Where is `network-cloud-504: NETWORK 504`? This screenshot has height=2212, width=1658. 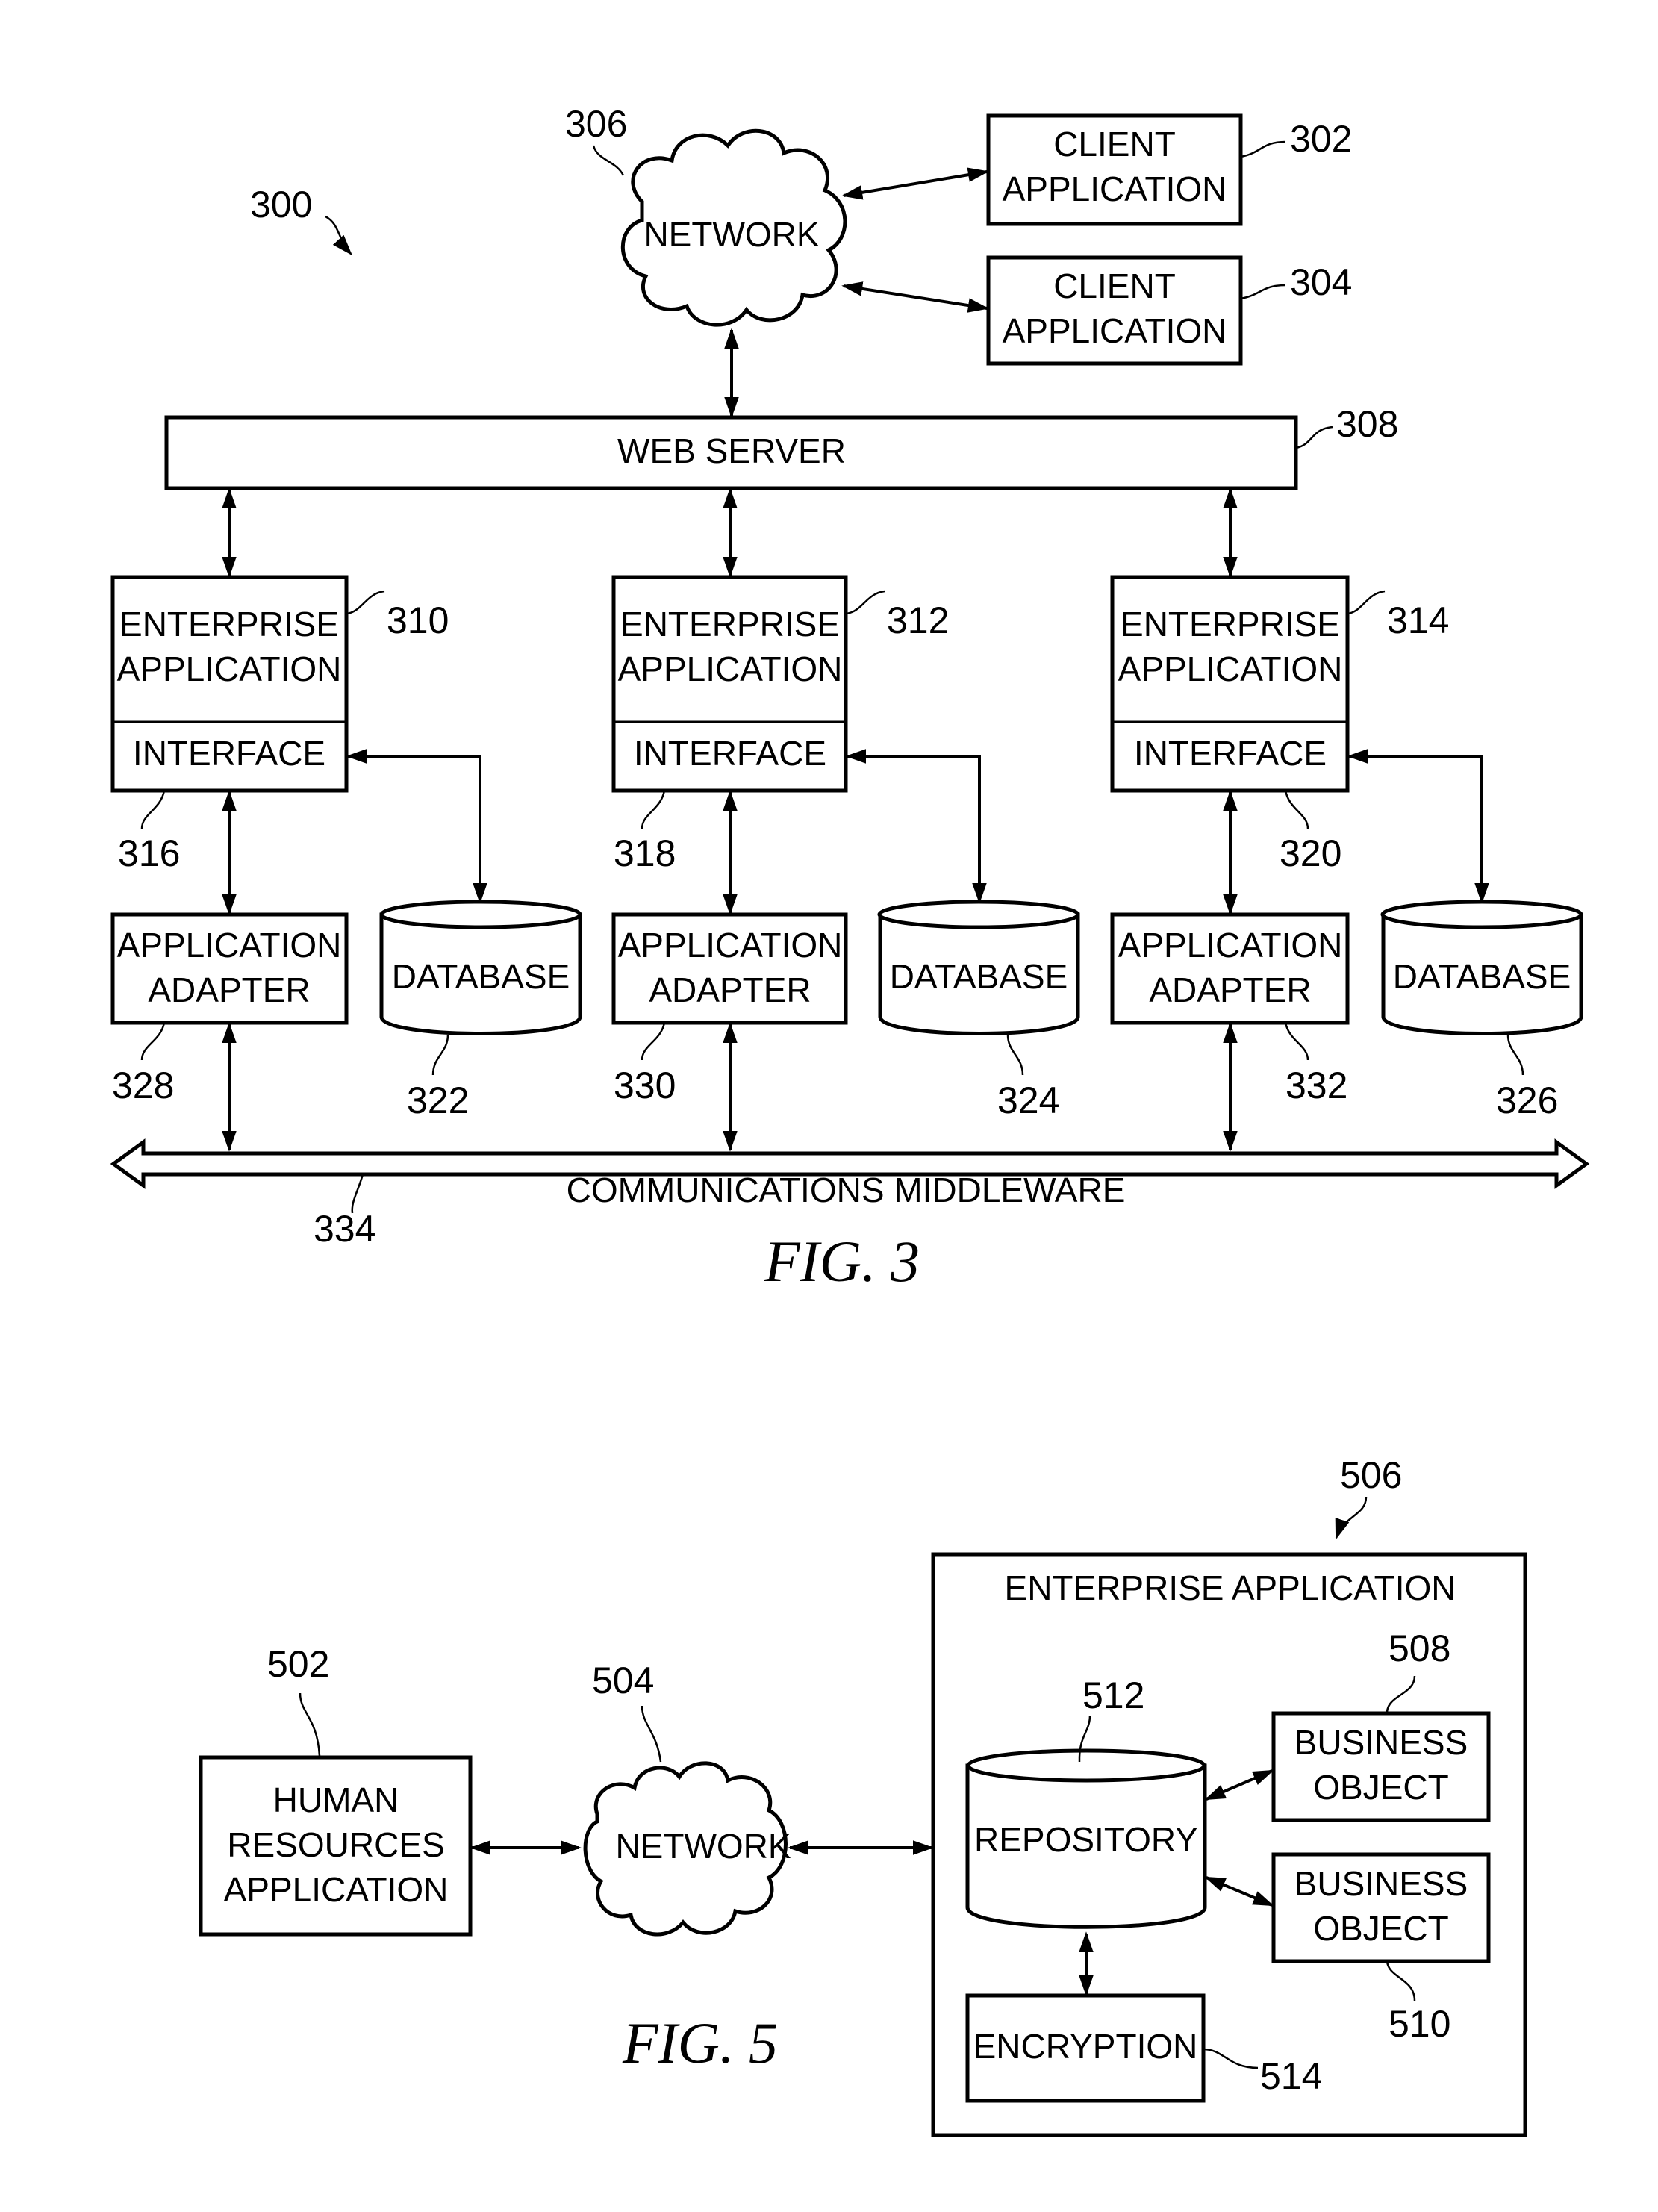 network-cloud-504: NETWORK 504 is located at coordinates (687, 1798).